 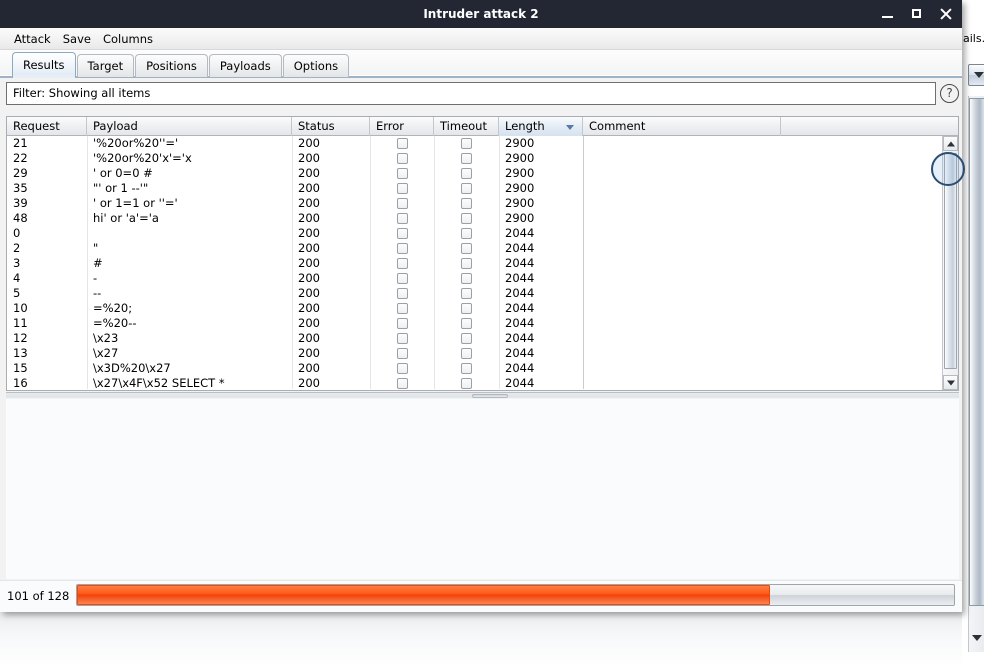 I want to click on background-scroll-down-button, so click(x=975, y=638).